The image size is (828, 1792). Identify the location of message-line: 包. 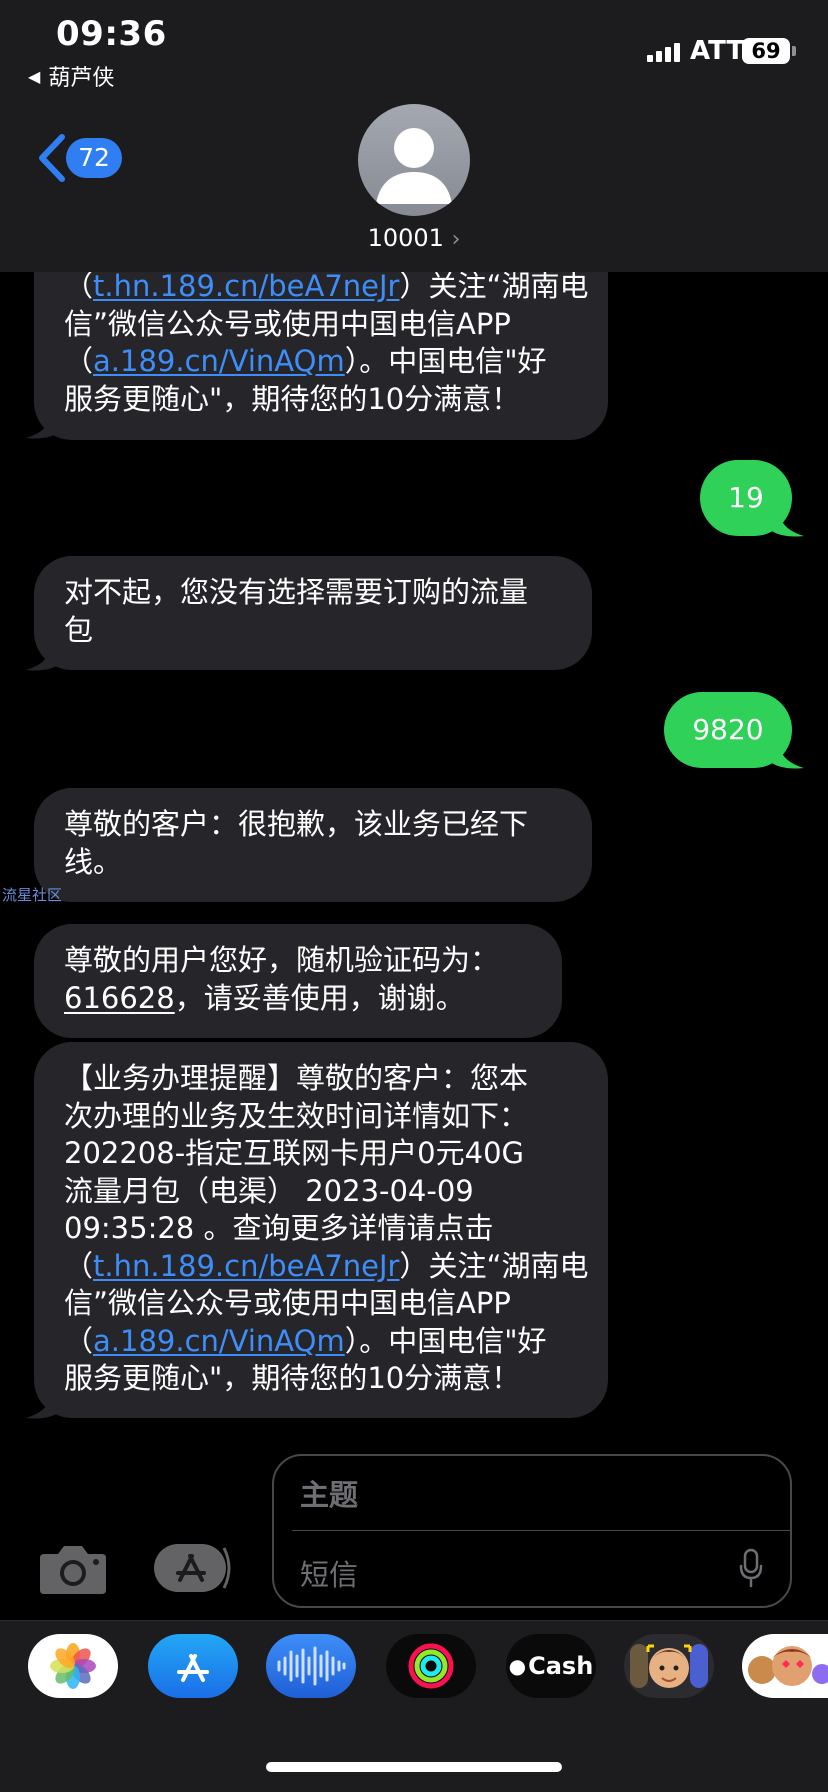
(79, 629).